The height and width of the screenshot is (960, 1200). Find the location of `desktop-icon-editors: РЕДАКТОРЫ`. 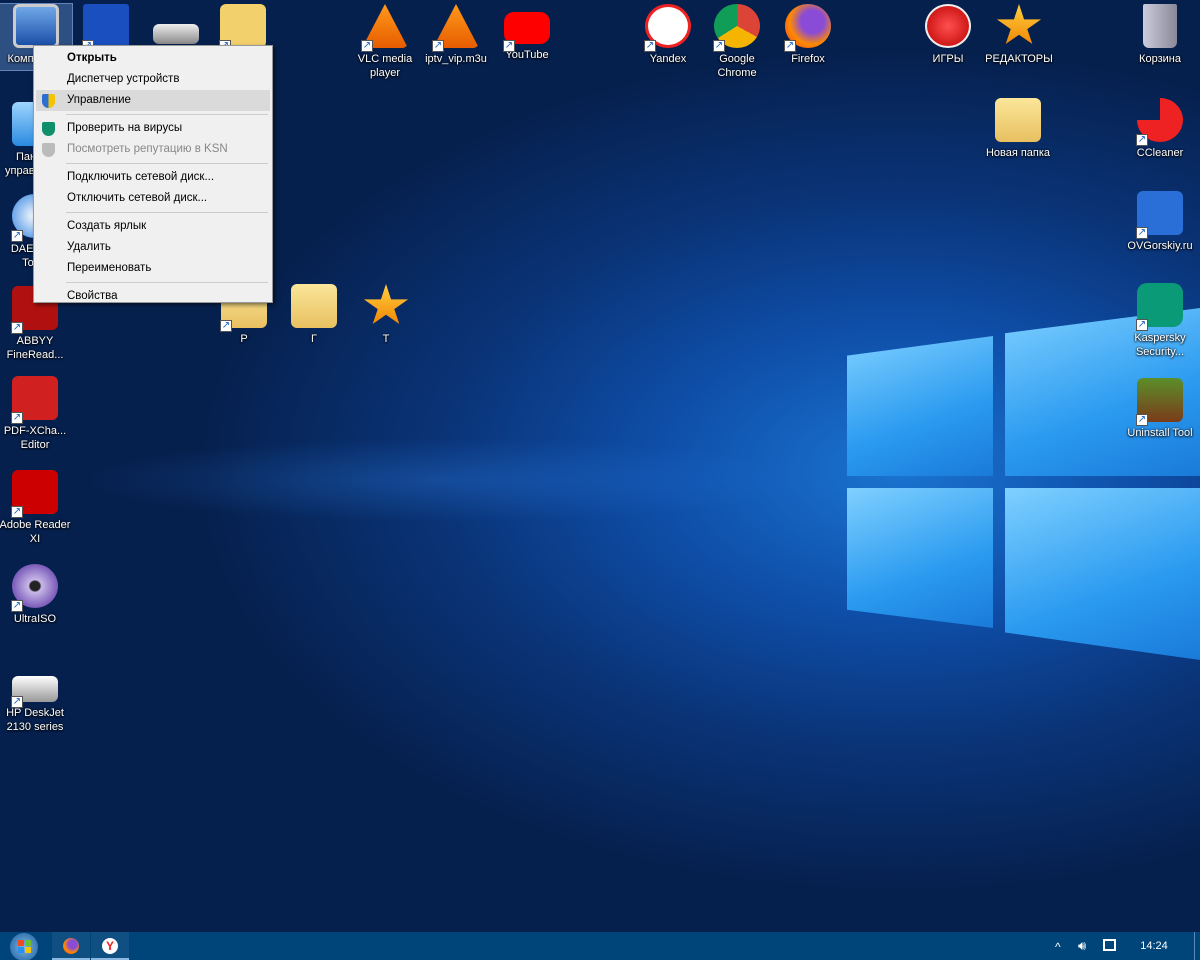

desktop-icon-editors: РЕДАКТОРЫ is located at coordinates (1019, 35).